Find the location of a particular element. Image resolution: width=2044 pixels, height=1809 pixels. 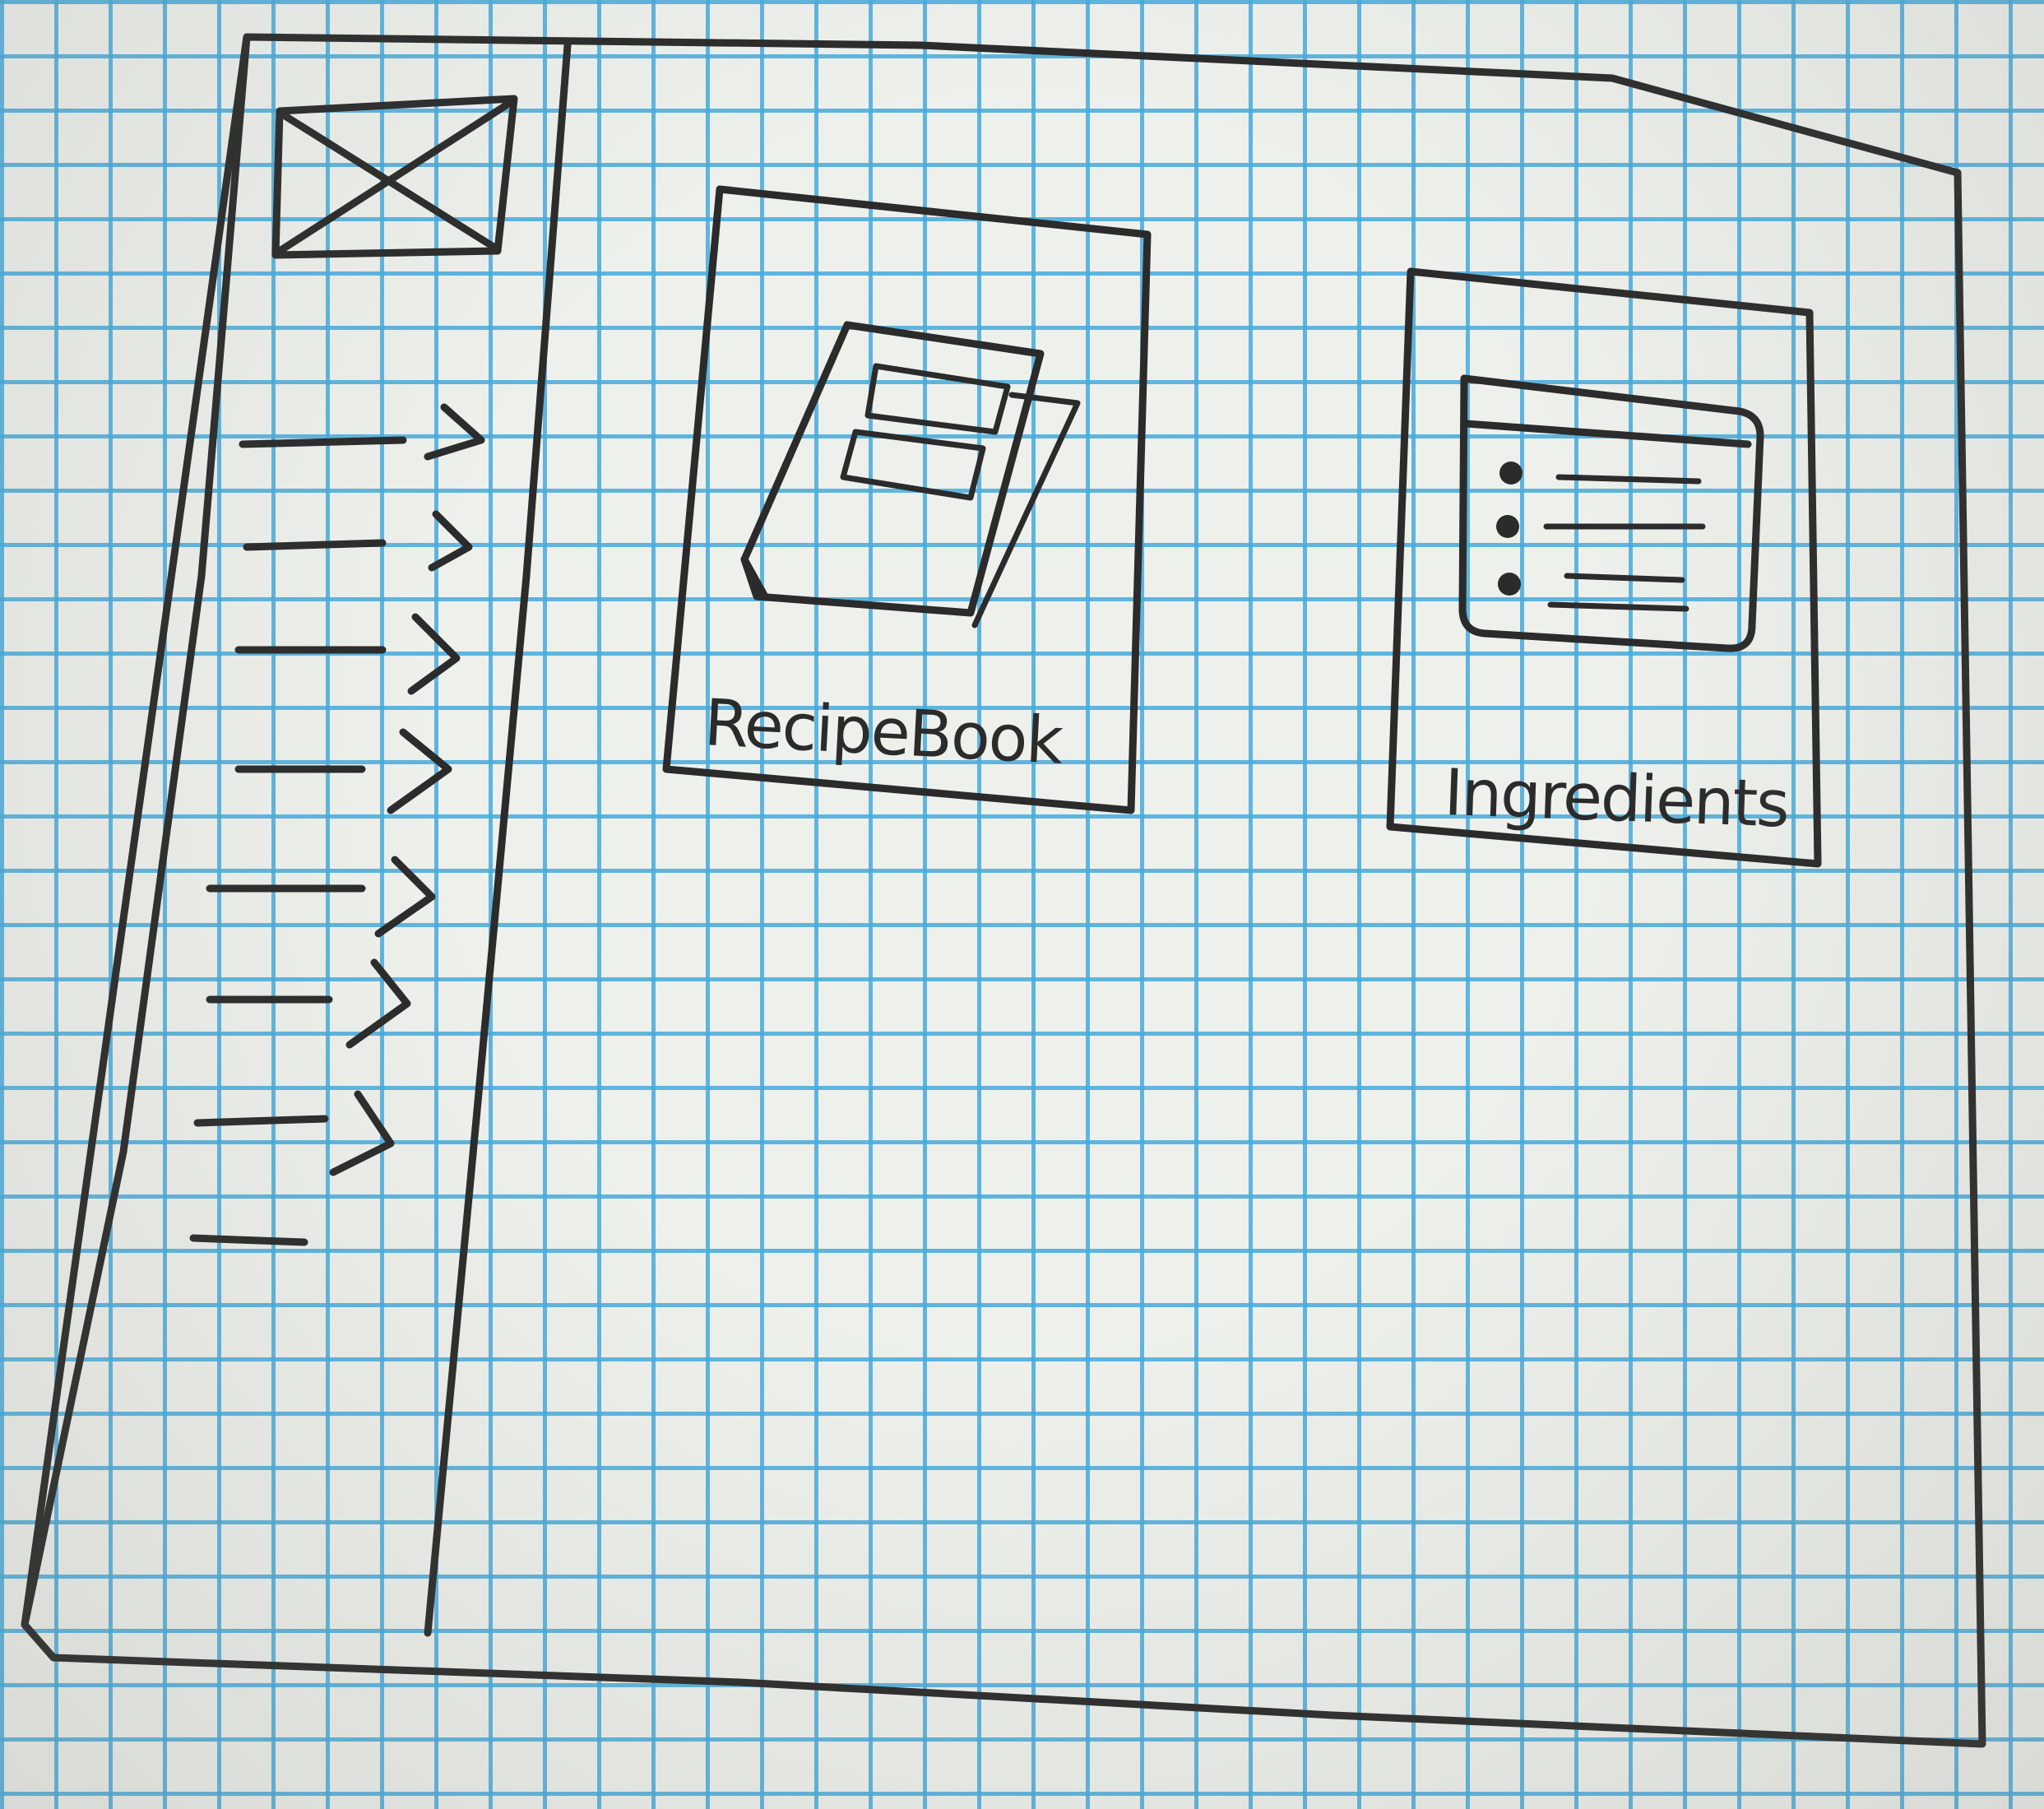

card-recipebook: RecipeBook is located at coordinates (907, 499).